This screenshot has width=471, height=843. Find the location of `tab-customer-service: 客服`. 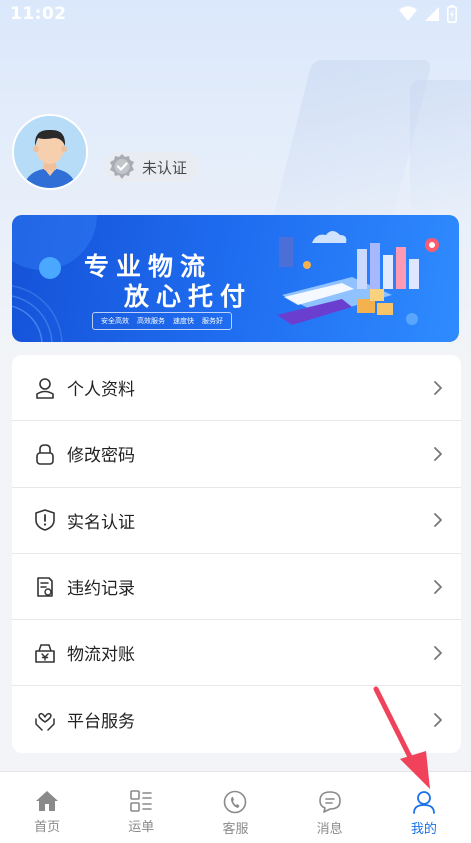

tab-customer-service: 客服 is located at coordinates (235, 813).